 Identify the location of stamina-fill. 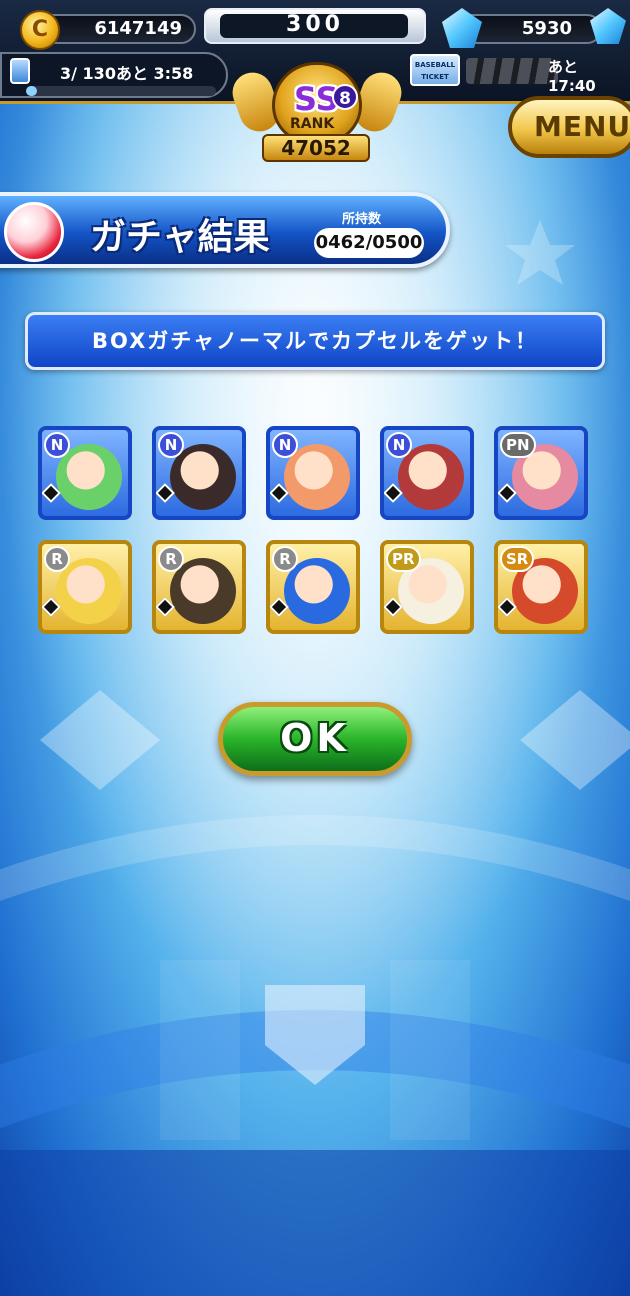
(32, 91).